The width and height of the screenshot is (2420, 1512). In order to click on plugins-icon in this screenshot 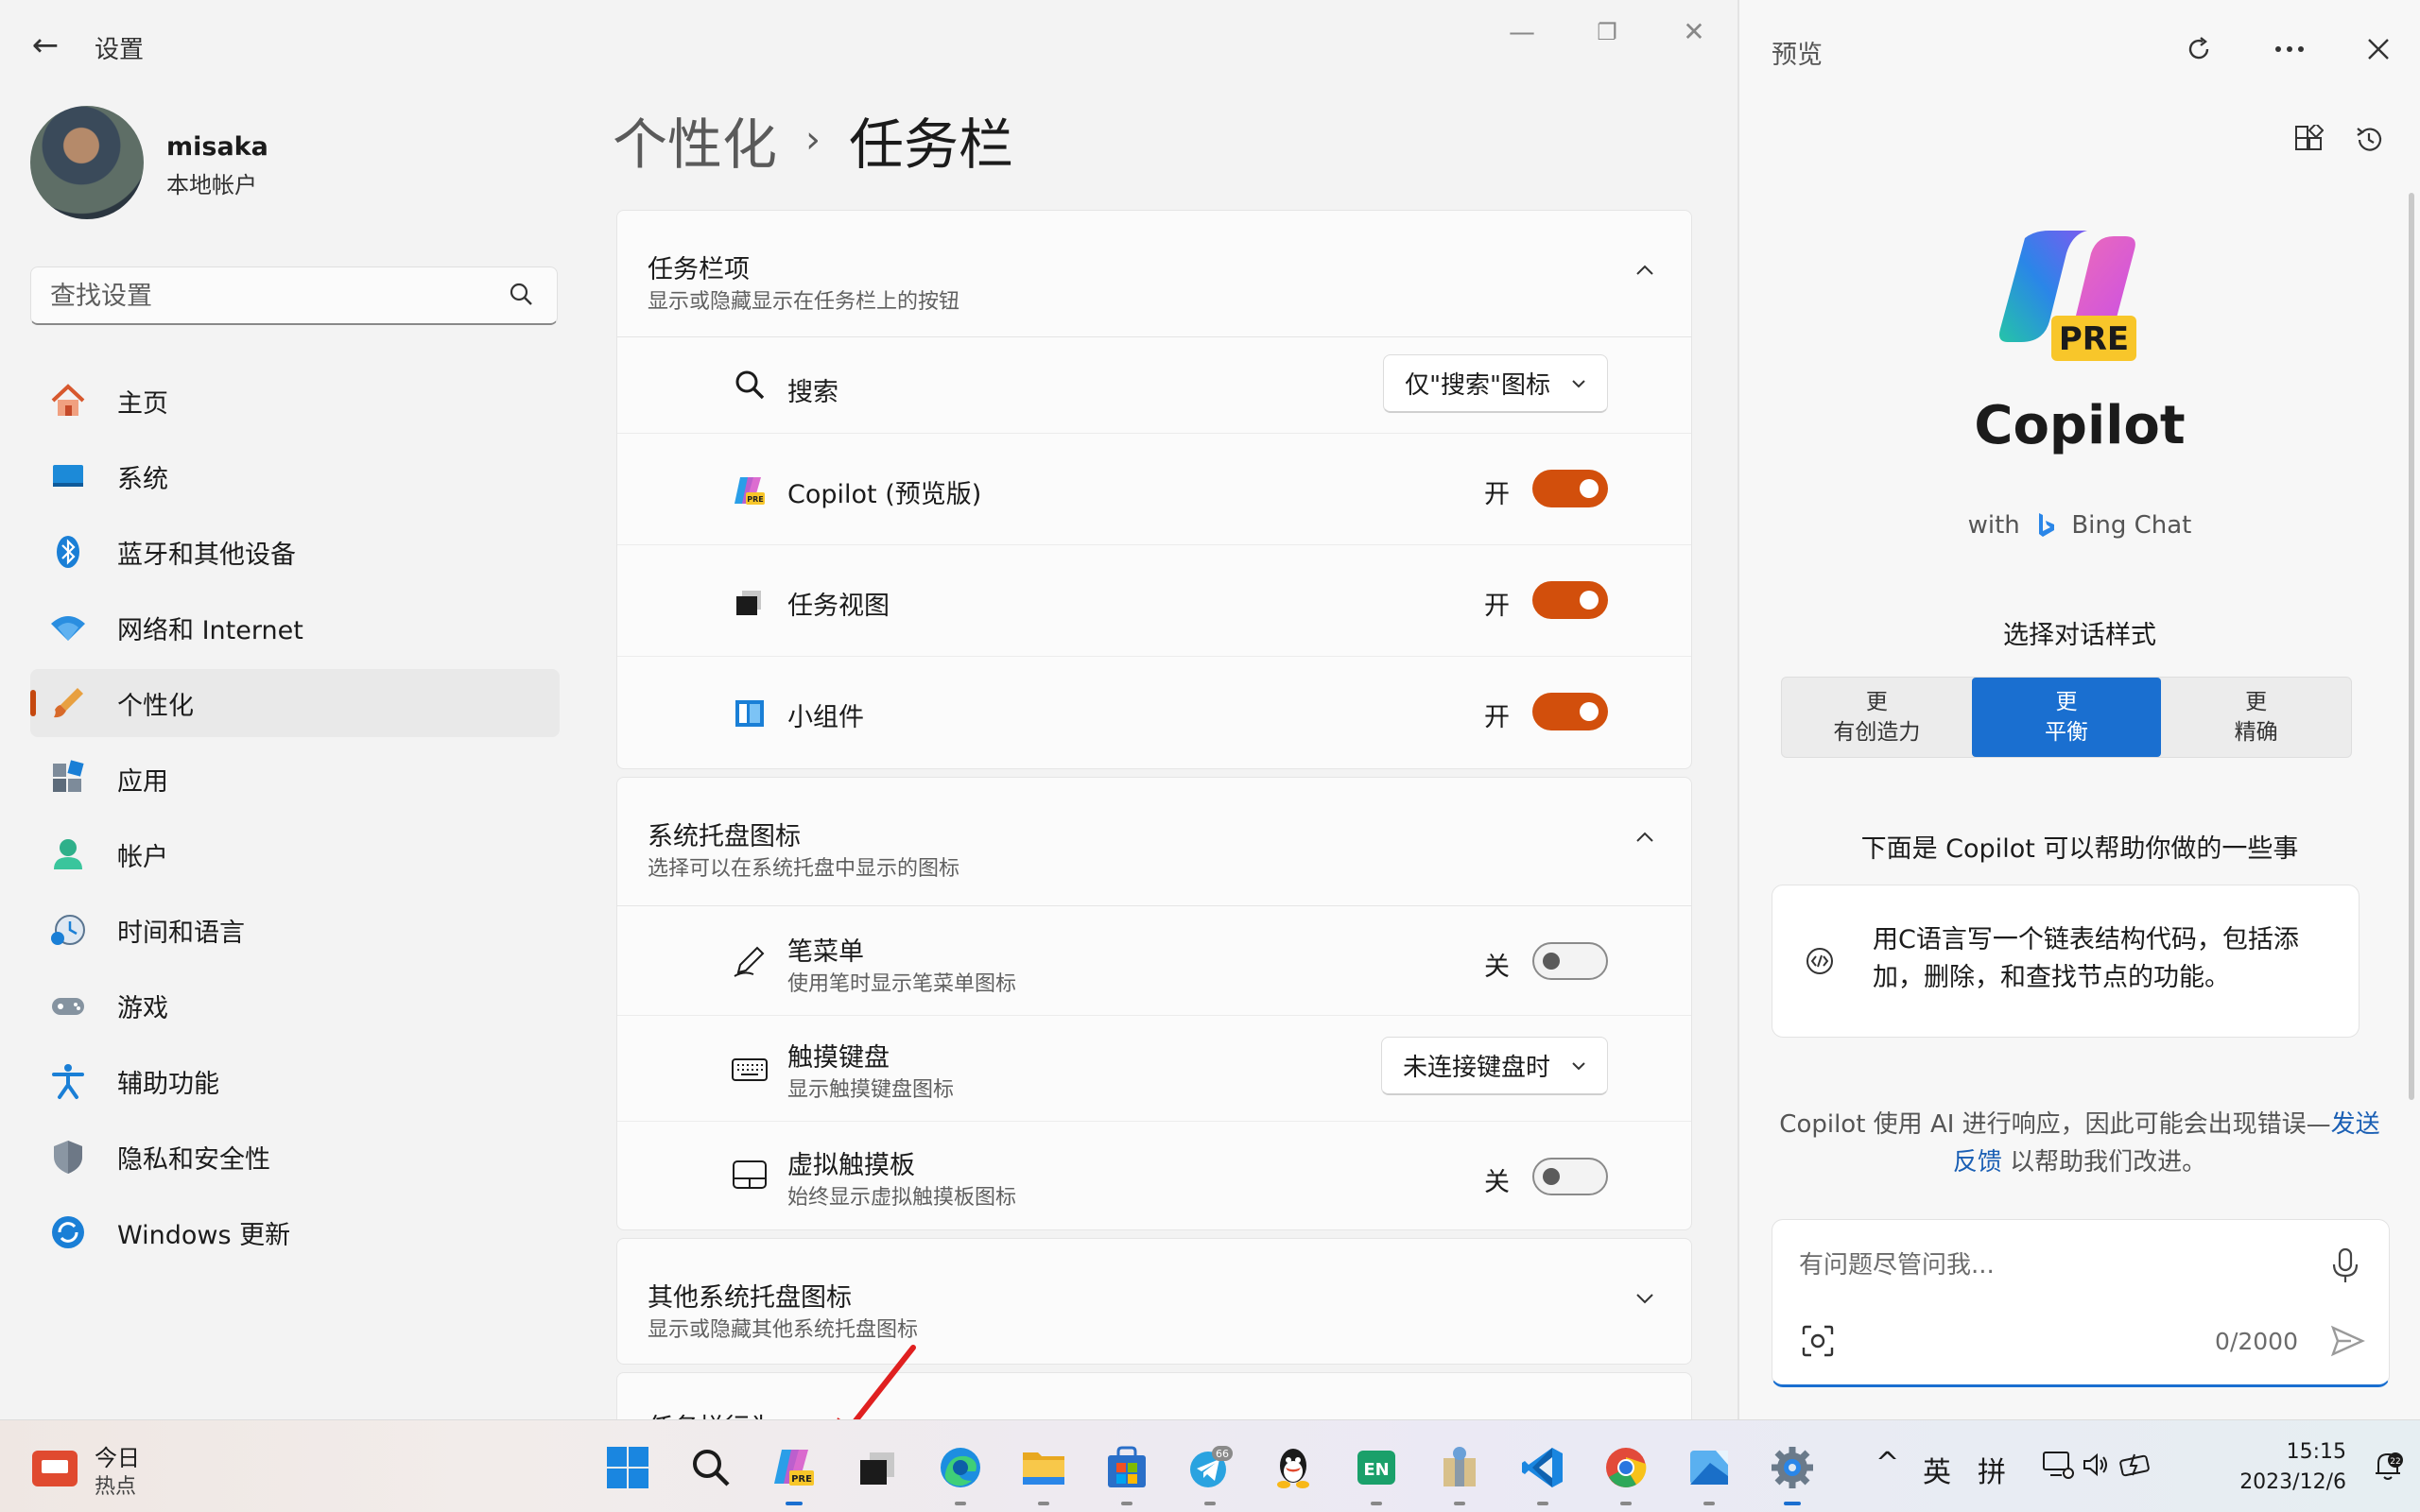, I will do `click(2308, 140)`.